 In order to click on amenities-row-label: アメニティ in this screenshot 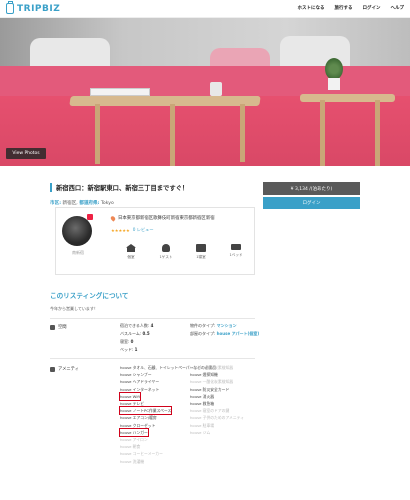, I will do `click(64, 369)`.